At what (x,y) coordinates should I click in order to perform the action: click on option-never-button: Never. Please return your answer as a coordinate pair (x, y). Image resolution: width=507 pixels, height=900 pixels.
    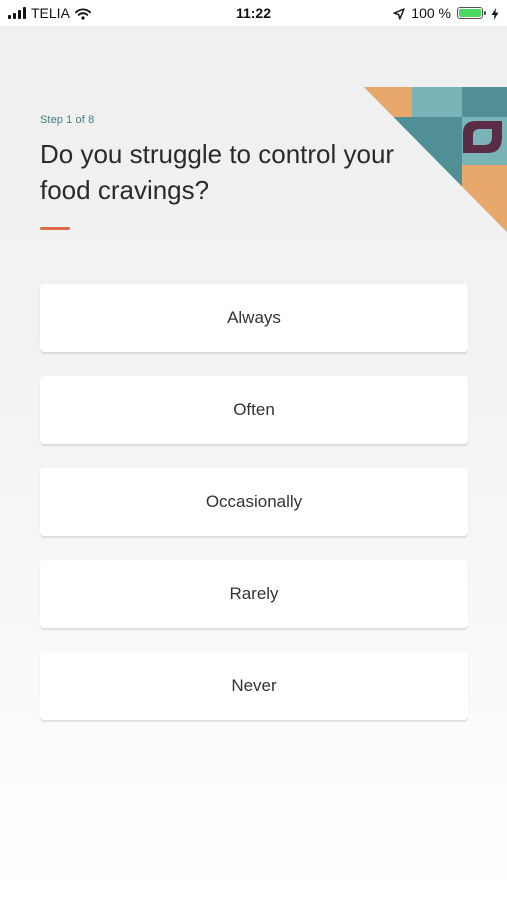
    Looking at the image, I should click on (254, 686).